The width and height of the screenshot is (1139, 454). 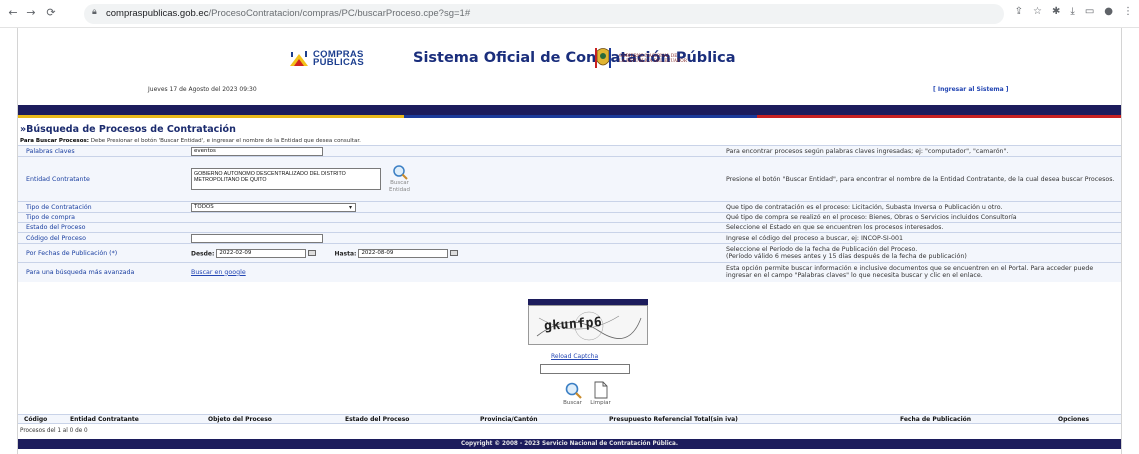 What do you see at coordinates (13, 13) in the screenshot?
I see `back-arrow-icon: ←` at bounding box center [13, 13].